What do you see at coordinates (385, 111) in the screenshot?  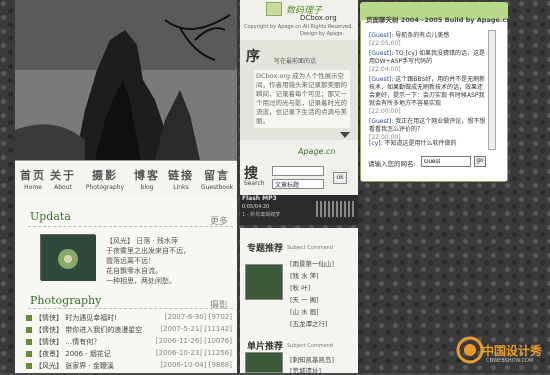 I see `chat-time: [22:00:00]` at bounding box center [385, 111].